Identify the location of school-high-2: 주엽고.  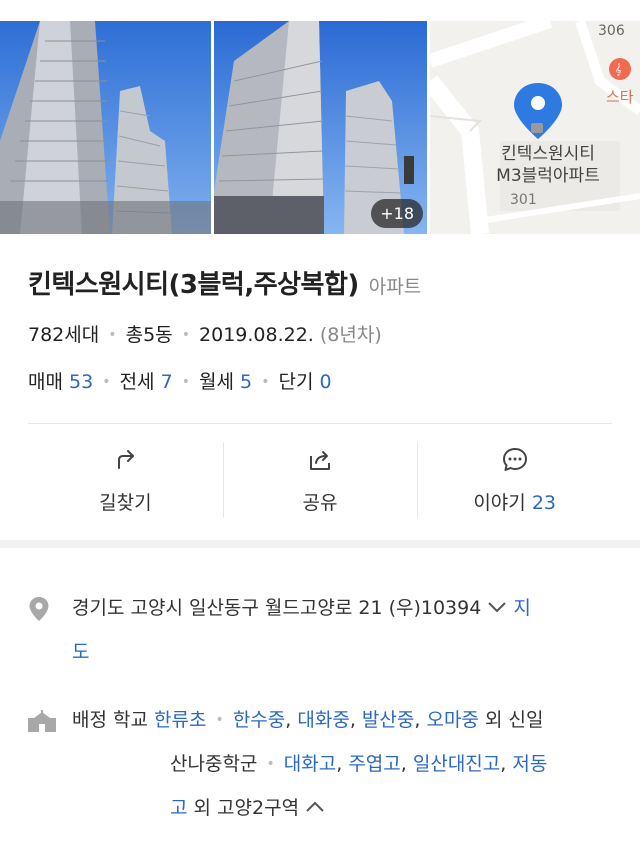
(374, 764).